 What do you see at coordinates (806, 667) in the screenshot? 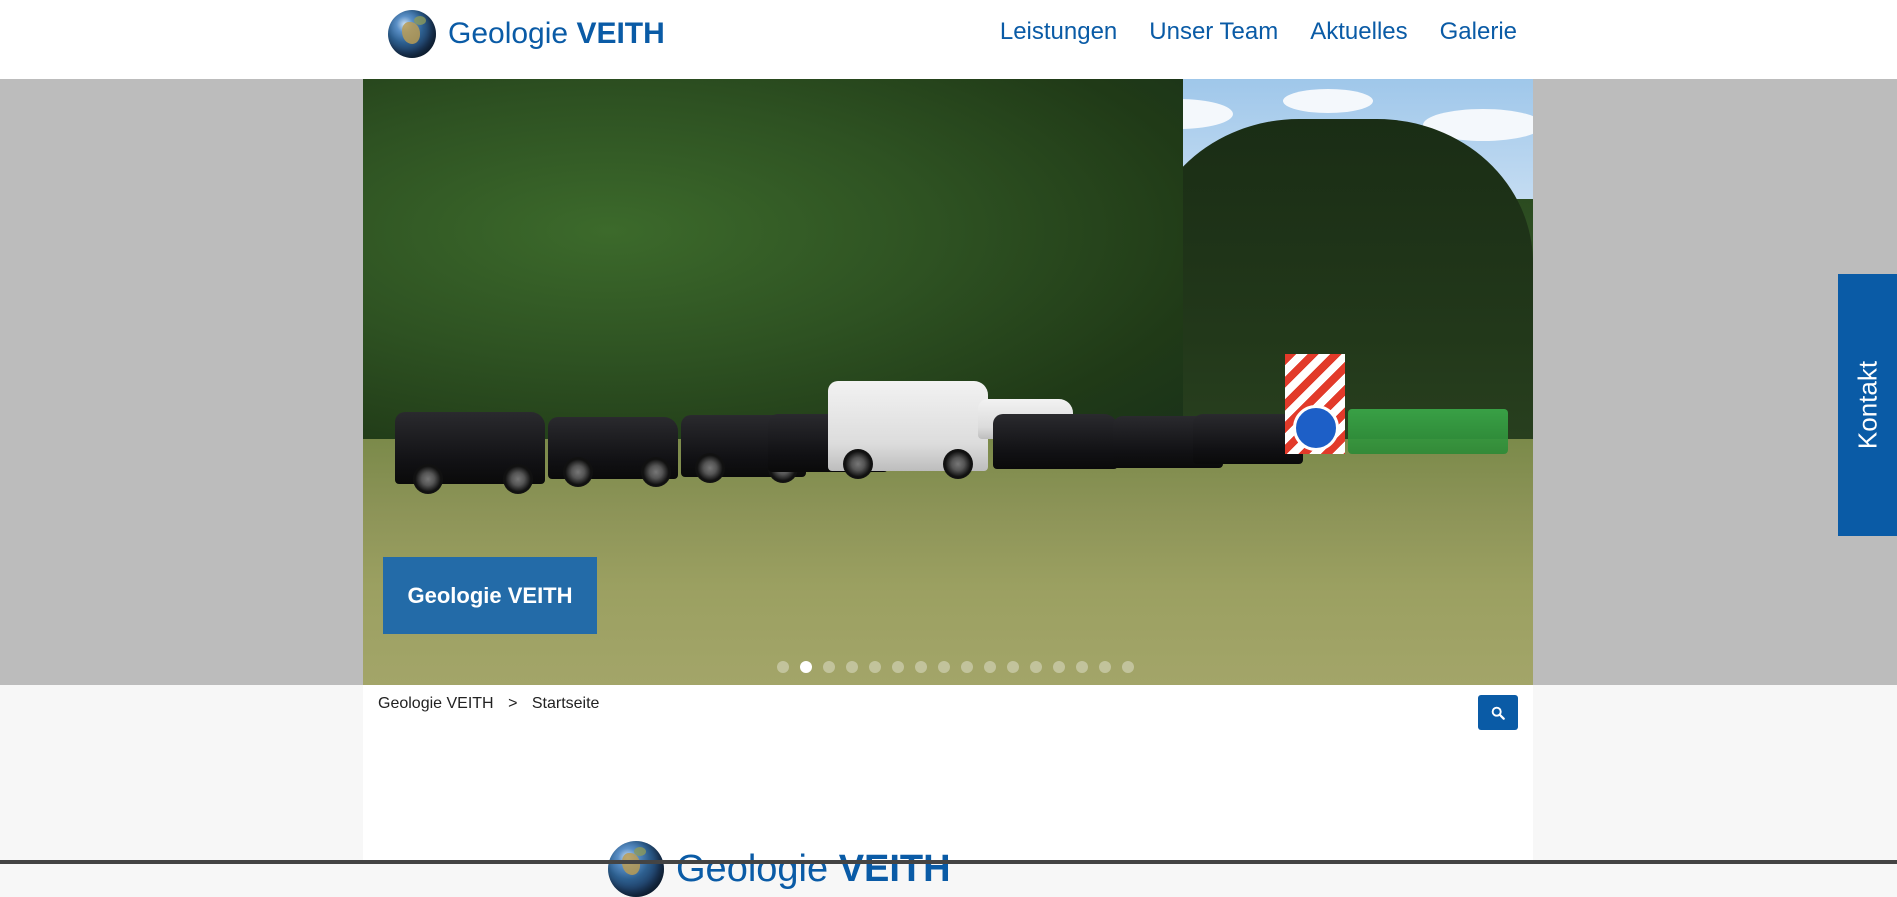
I see `slider-dot-active` at bounding box center [806, 667].